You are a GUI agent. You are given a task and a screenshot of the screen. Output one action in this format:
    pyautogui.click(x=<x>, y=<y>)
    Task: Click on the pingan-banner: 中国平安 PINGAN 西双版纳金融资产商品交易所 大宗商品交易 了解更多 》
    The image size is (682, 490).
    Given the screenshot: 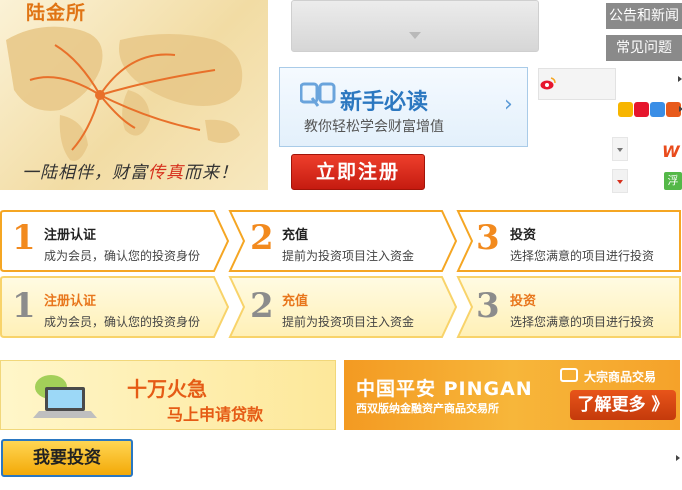 What is the action you would take?
    pyautogui.click(x=512, y=395)
    